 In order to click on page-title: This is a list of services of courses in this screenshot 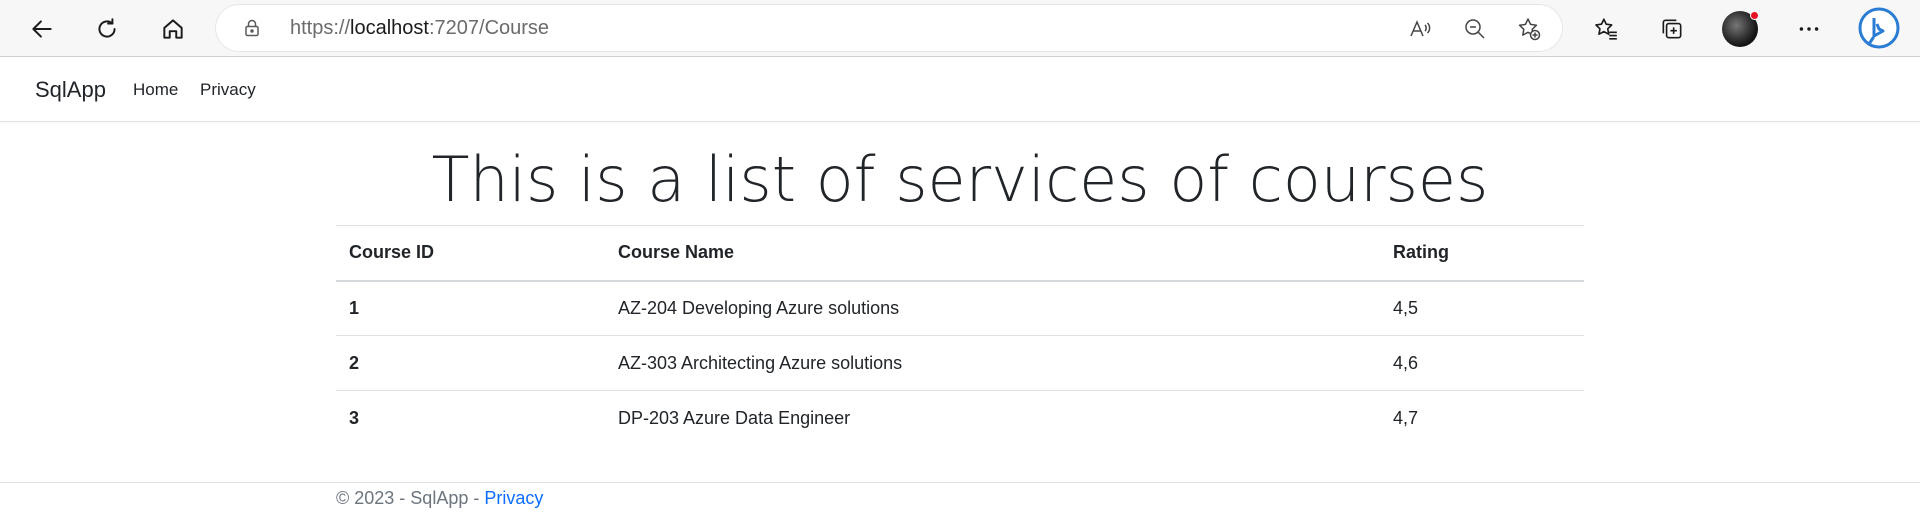, I will do `click(960, 179)`.